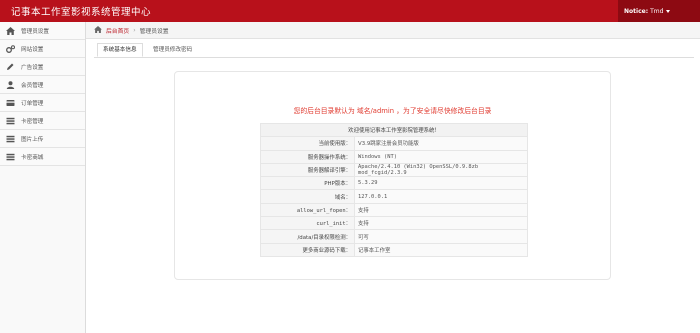 The image size is (700, 333). Describe the element at coordinates (394, 50) in the screenshot. I see `tab-bar: 系统基本信息 管理员修改密码` at that location.